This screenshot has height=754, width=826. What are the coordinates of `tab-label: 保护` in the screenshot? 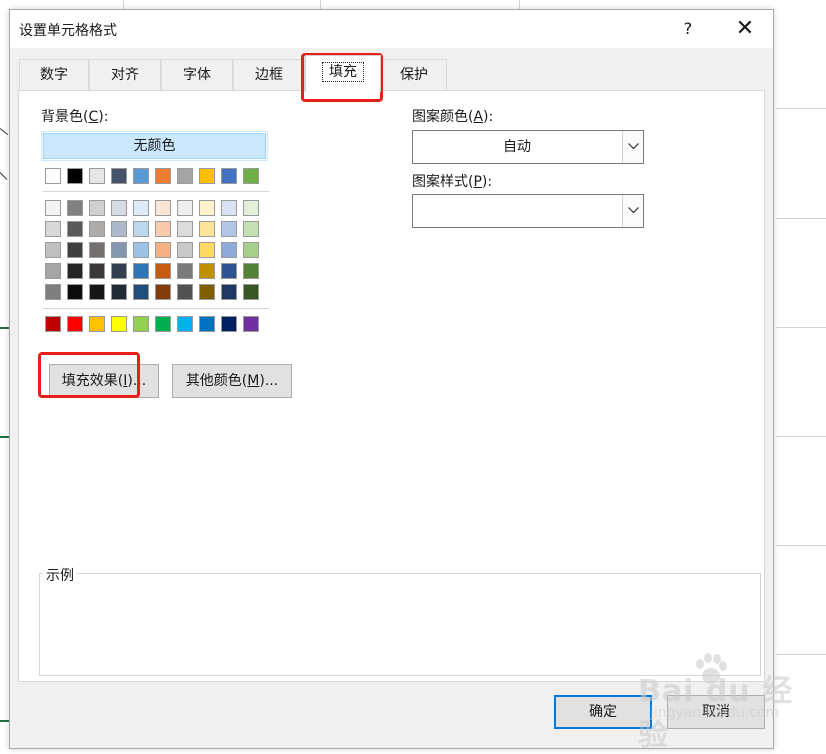 It's located at (414, 75).